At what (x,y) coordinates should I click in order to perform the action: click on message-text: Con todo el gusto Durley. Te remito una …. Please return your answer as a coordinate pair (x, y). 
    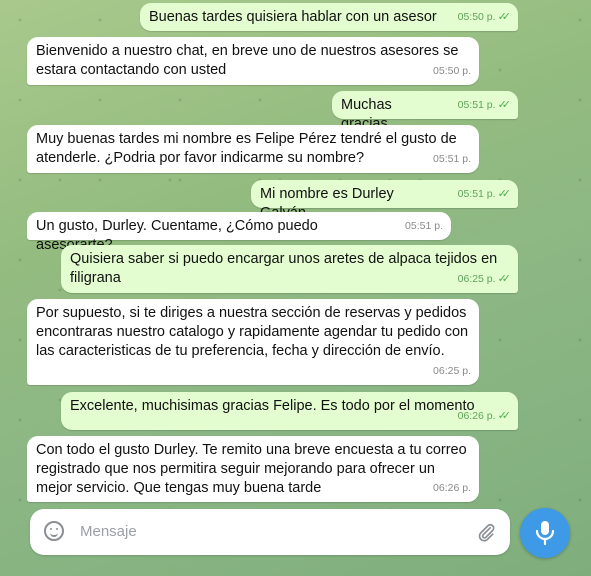
    Looking at the image, I should click on (251, 469).